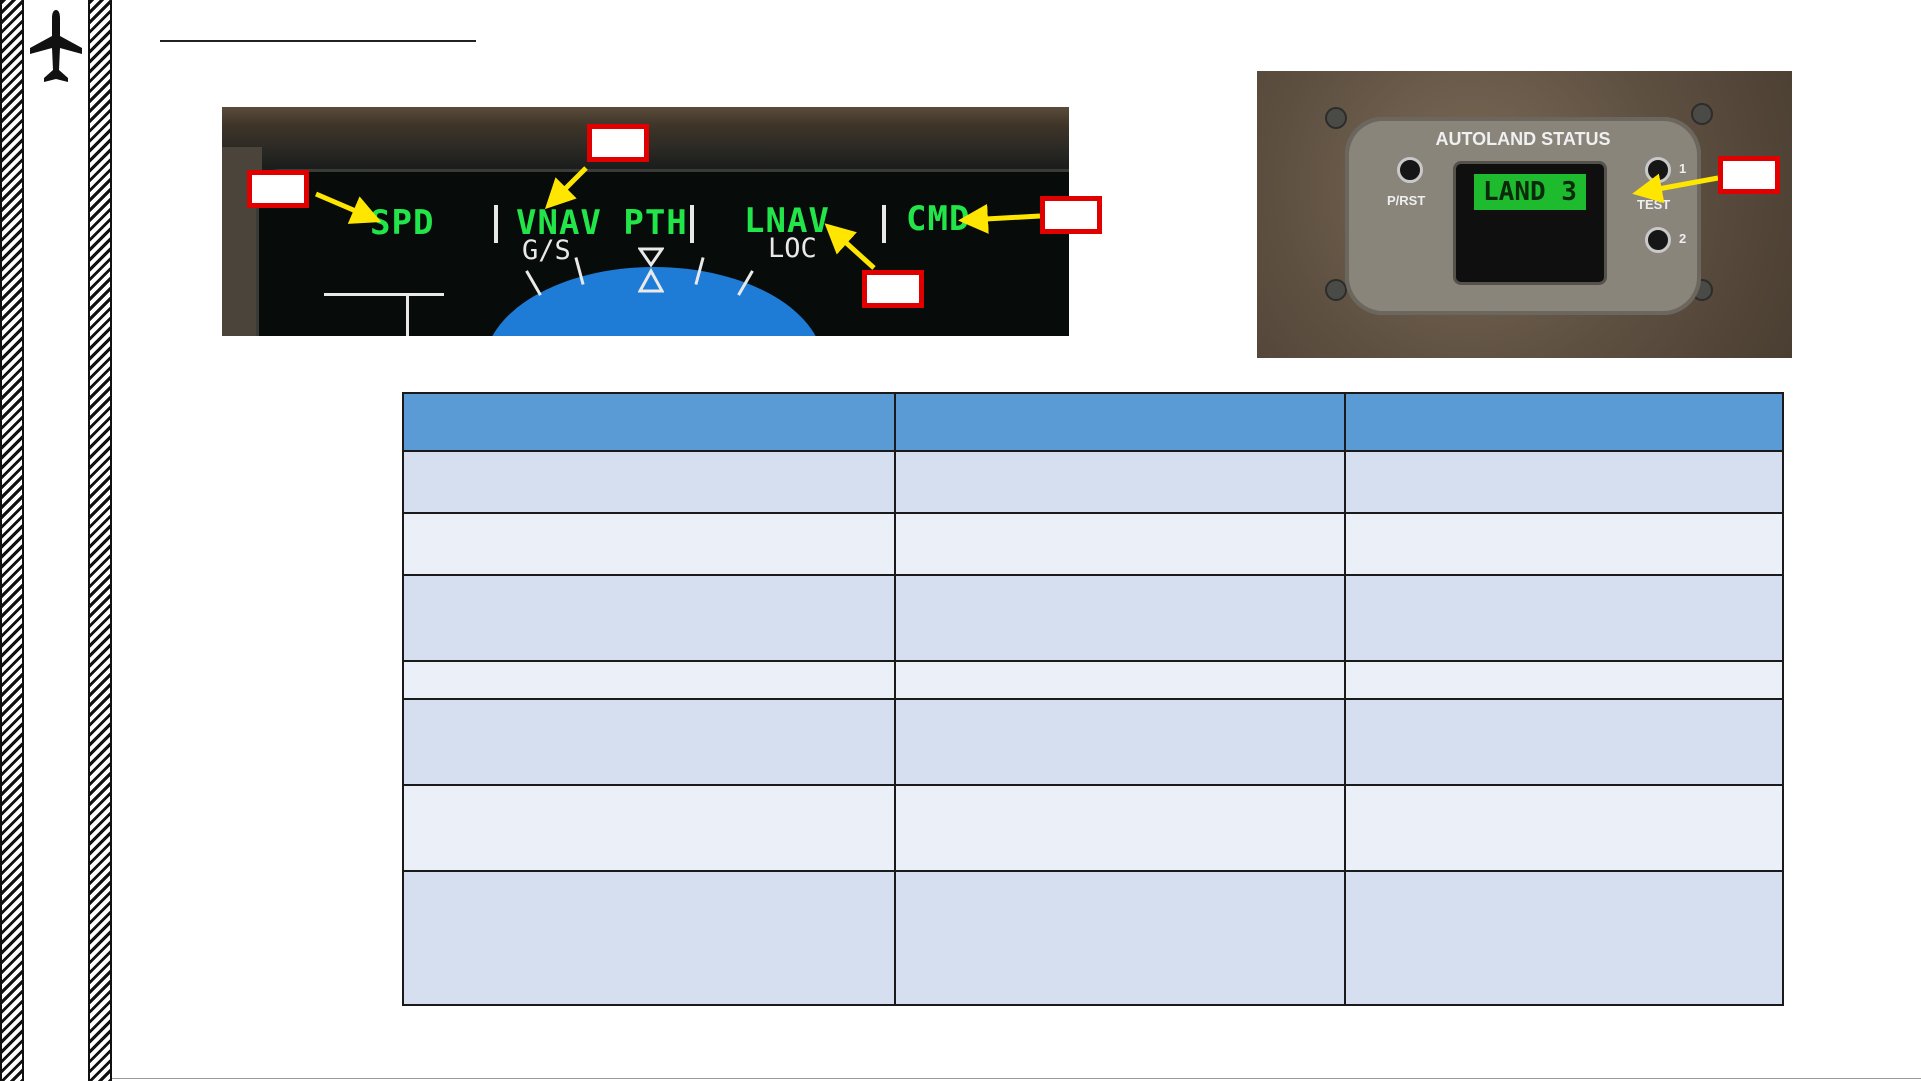  What do you see at coordinates (893, 289) in the screenshot?
I see `callout-box-lnav` at bounding box center [893, 289].